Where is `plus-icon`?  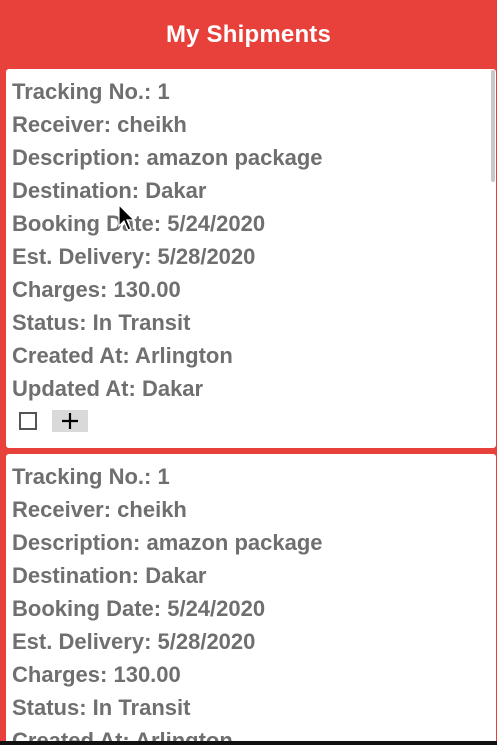 plus-icon is located at coordinates (70, 421).